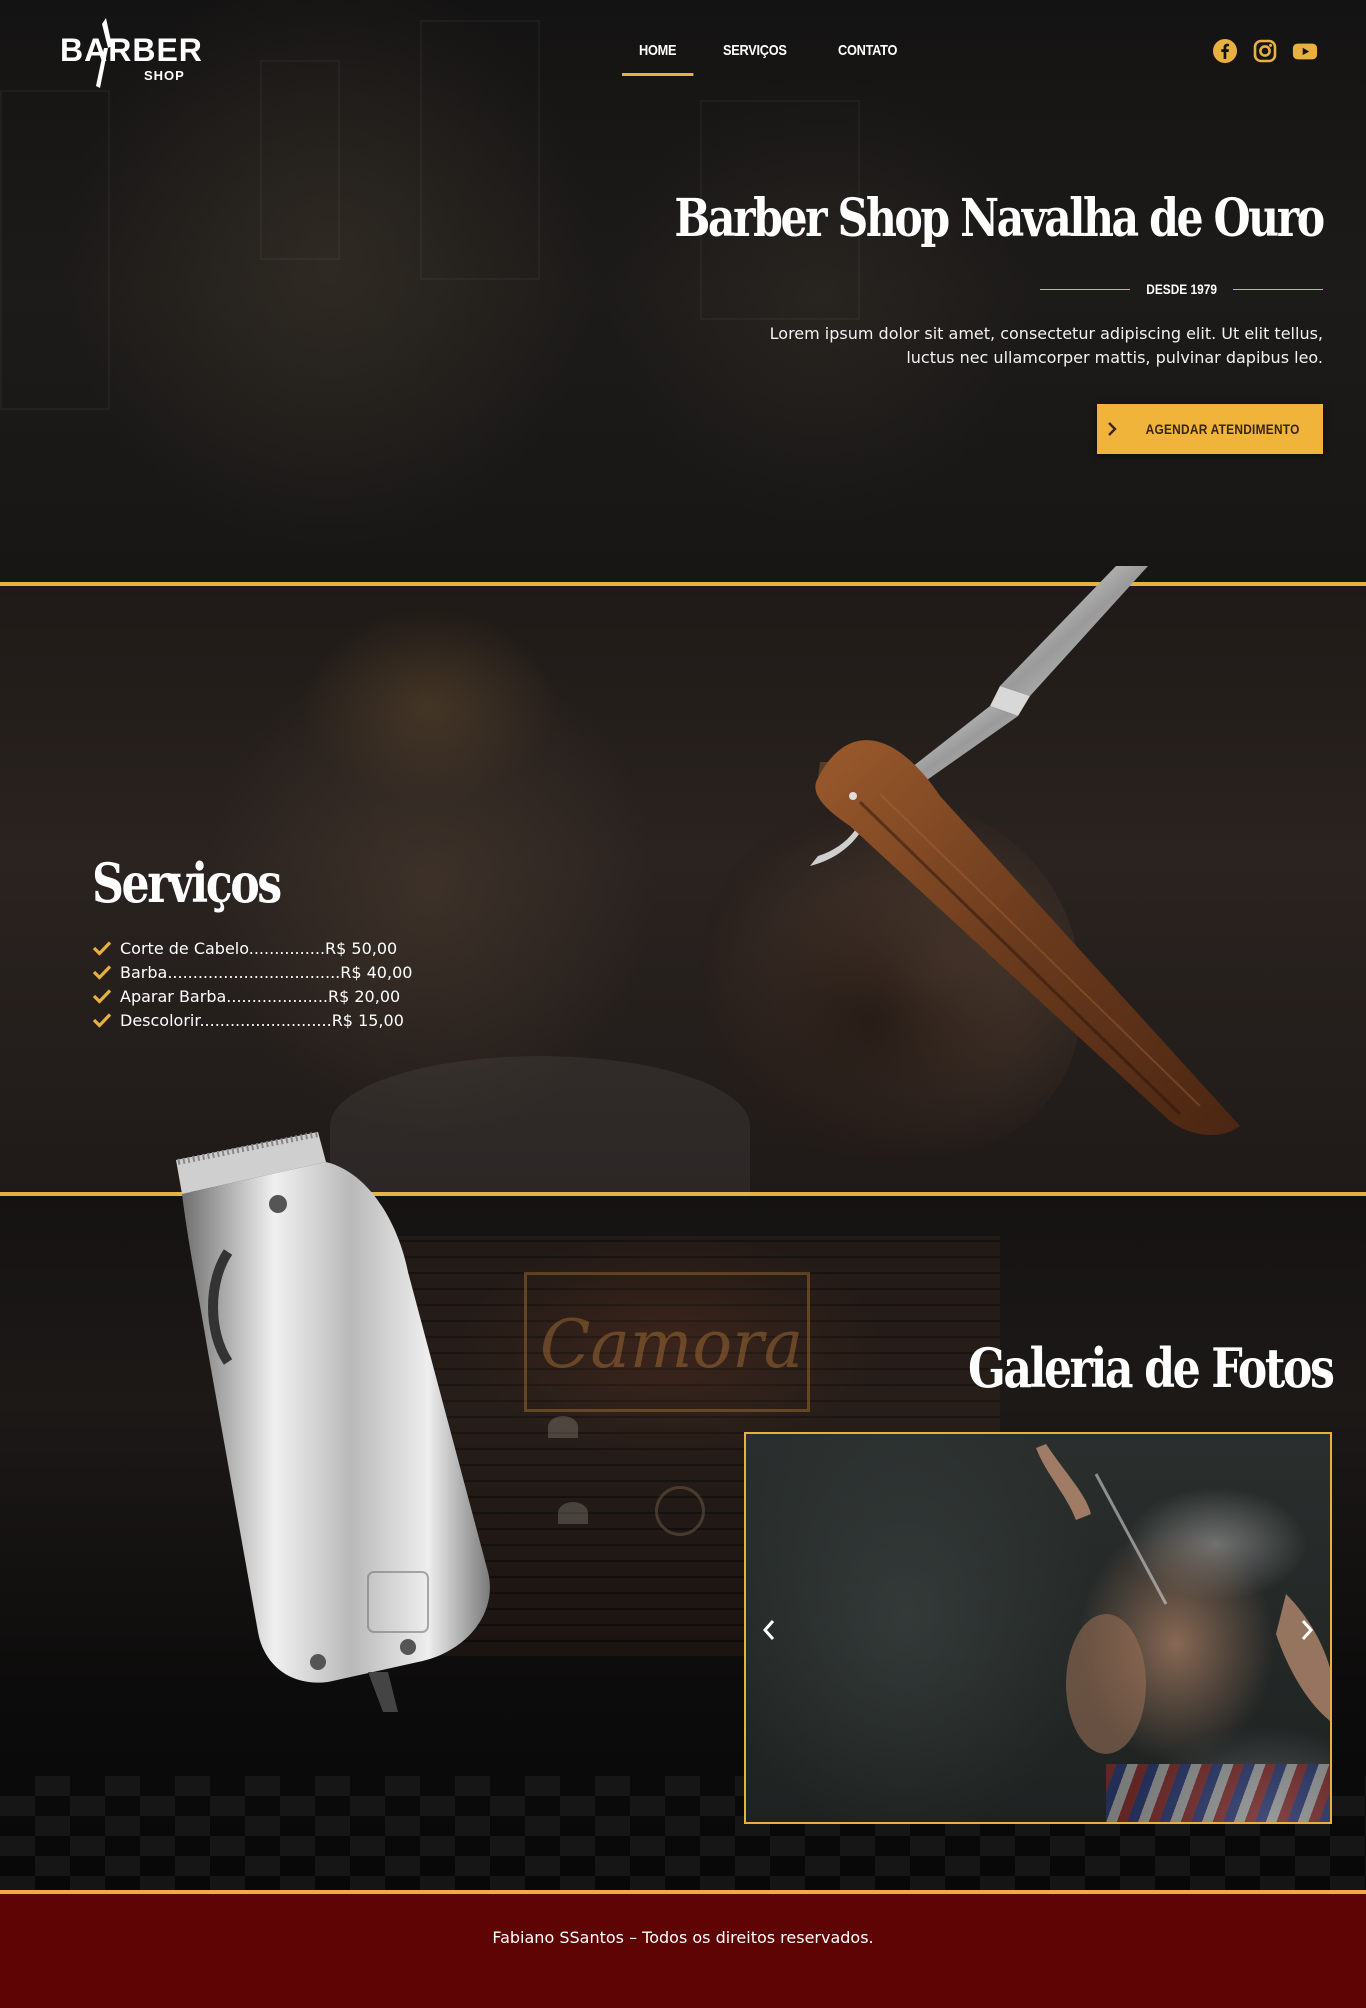  What do you see at coordinates (672, 1344) in the screenshot?
I see `background-sign-text: Camora` at bounding box center [672, 1344].